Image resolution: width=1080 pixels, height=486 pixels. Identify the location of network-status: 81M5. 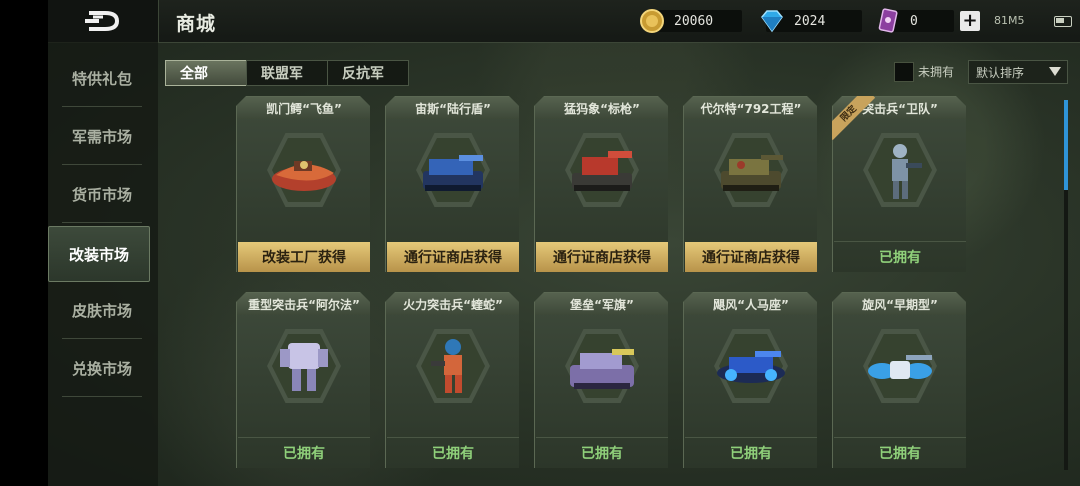
(1009, 20).